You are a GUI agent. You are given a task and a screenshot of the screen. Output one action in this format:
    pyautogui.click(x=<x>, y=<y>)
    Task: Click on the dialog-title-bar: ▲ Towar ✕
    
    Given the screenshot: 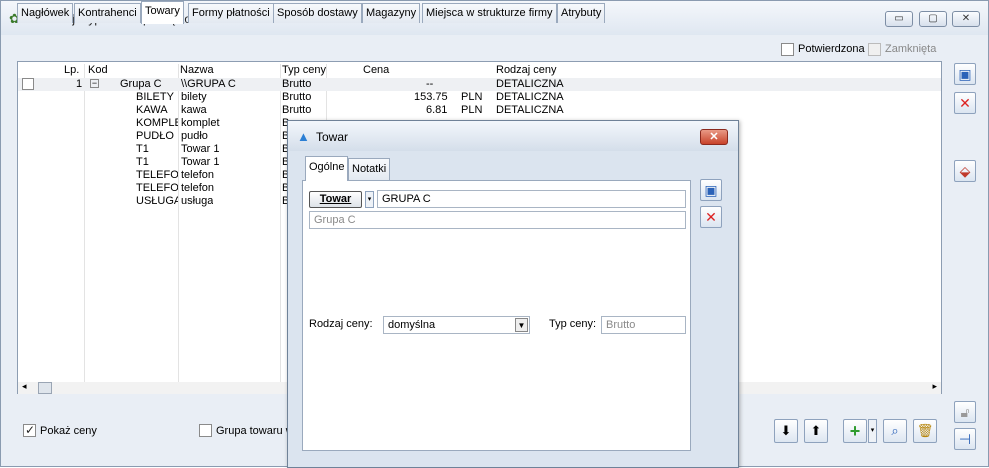 What is the action you would take?
    pyautogui.click(x=513, y=136)
    